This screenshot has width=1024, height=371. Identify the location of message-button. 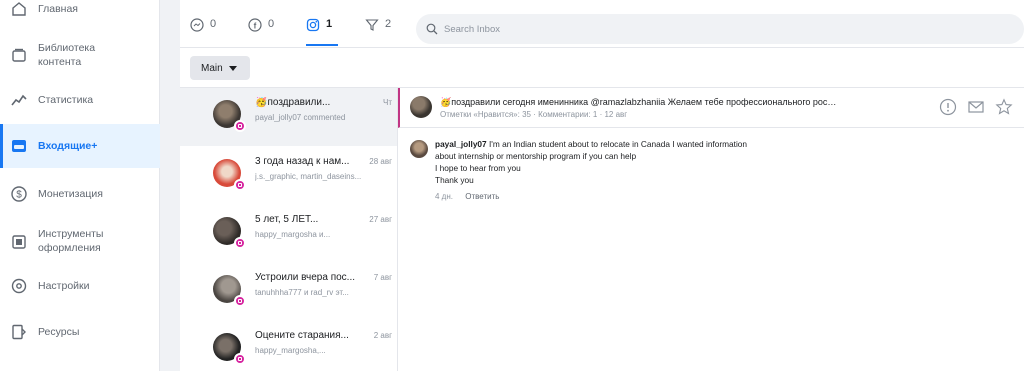
(976, 107).